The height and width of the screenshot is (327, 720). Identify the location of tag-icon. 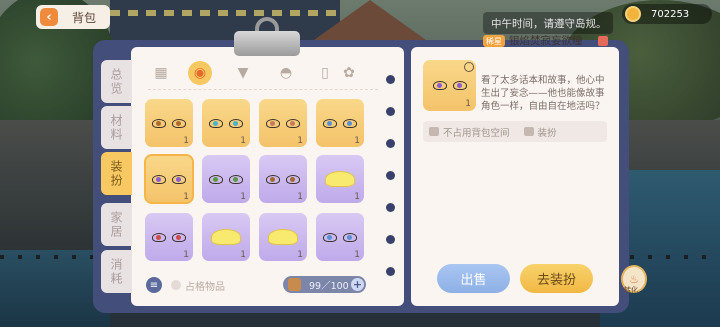
(603, 41).